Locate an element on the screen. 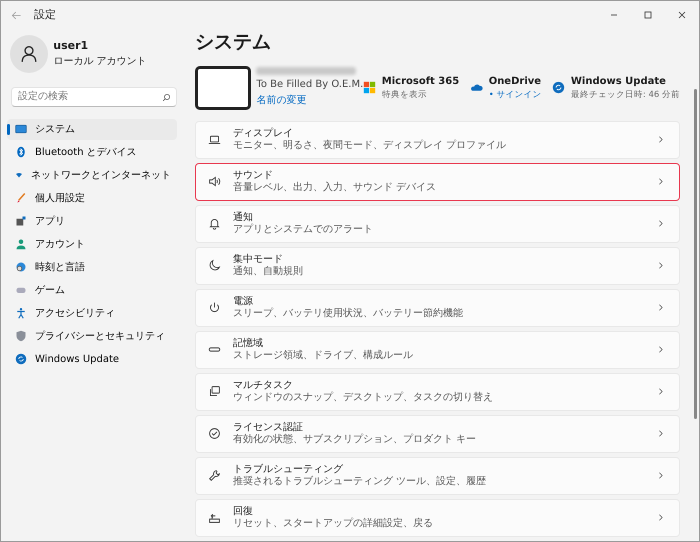 The width and height of the screenshot is (700, 542). monitor-icon is located at coordinates (21, 129).